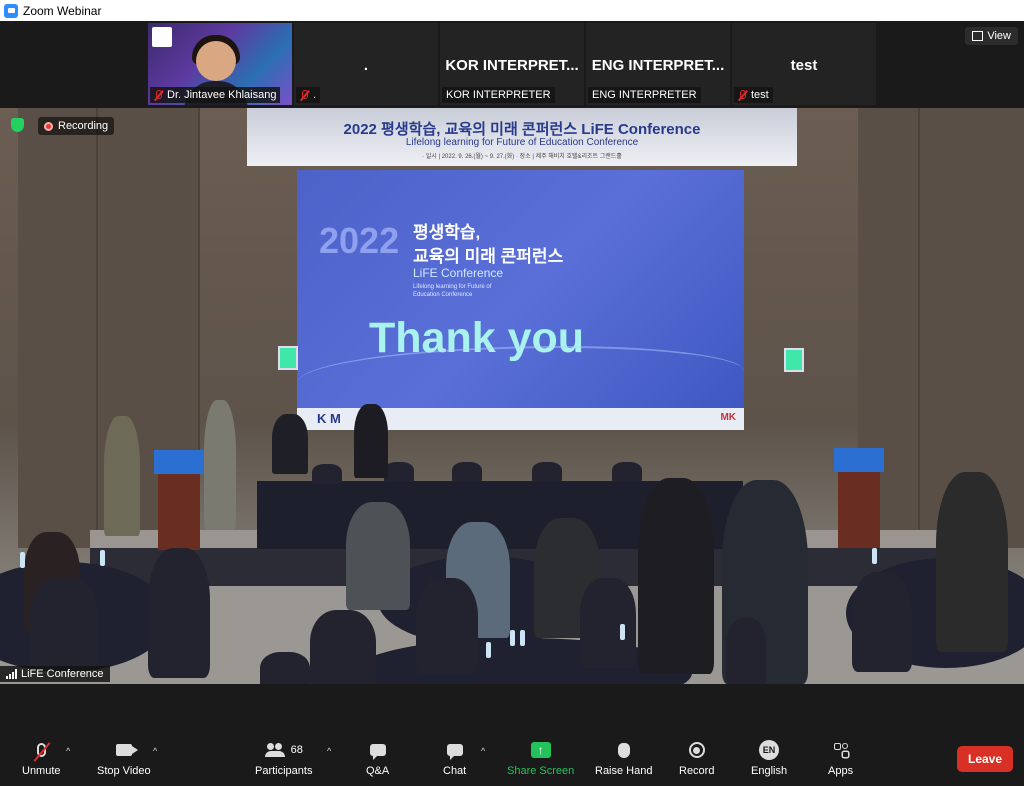 The image size is (1024, 786). What do you see at coordinates (769, 750) in the screenshot?
I see `language-icon: EN` at bounding box center [769, 750].